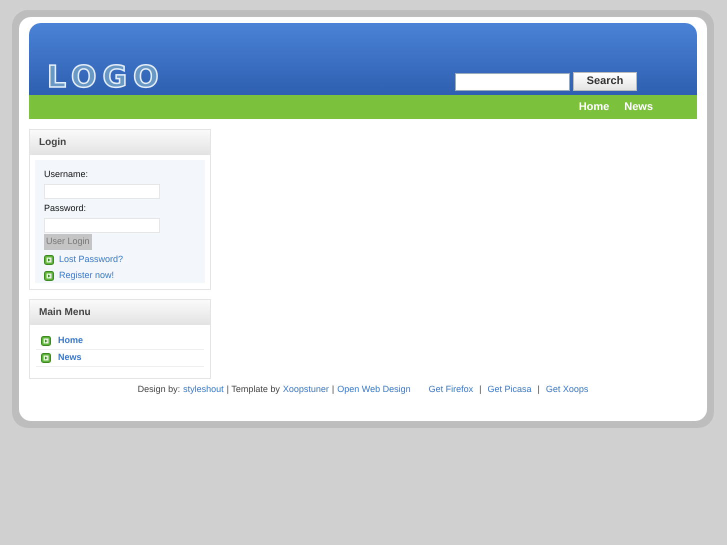 Image resolution: width=727 pixels, height=545 pixels. I want to click on footer-text: | Template by, so click(253, 389).